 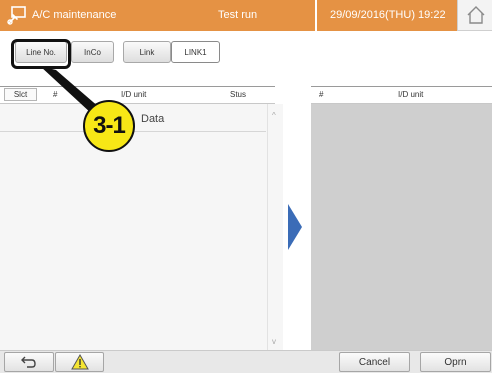 What do you see at coordinates (411, 94) in the screenshot?
I see `right-col-unit: I/D unit` at bounding box center [411, 94].